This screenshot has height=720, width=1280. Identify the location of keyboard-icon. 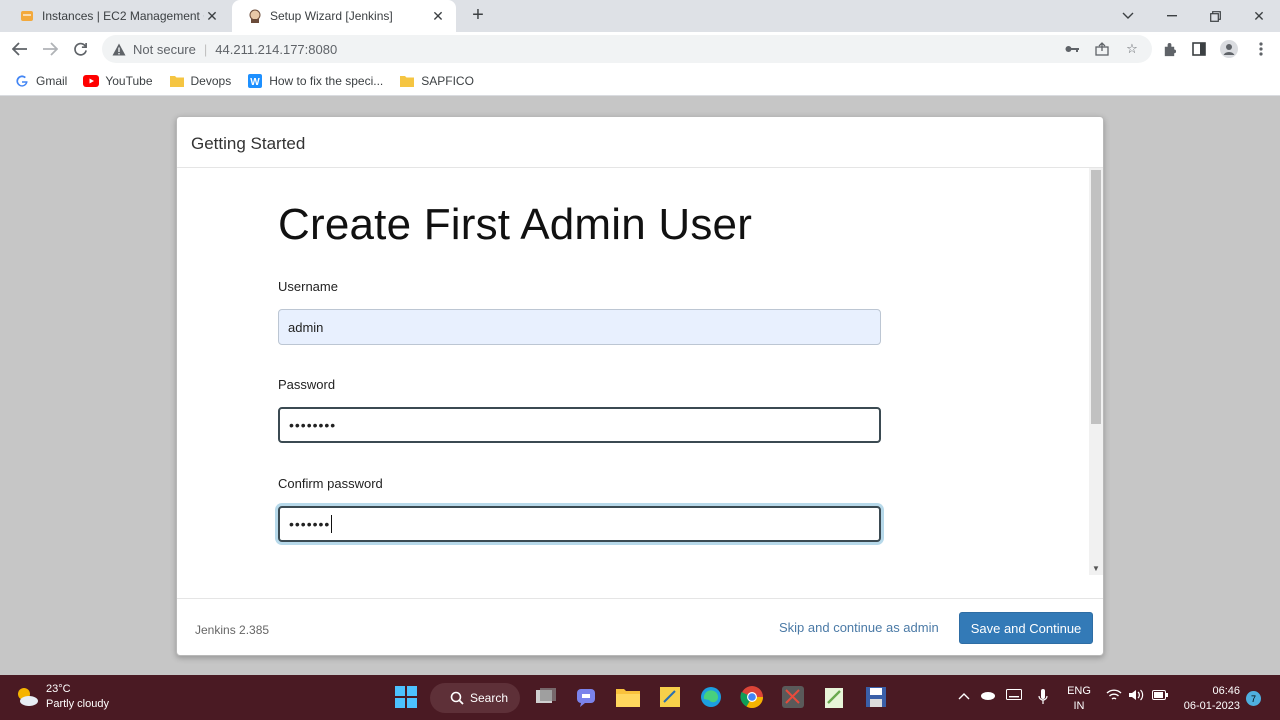
(1014, 696).